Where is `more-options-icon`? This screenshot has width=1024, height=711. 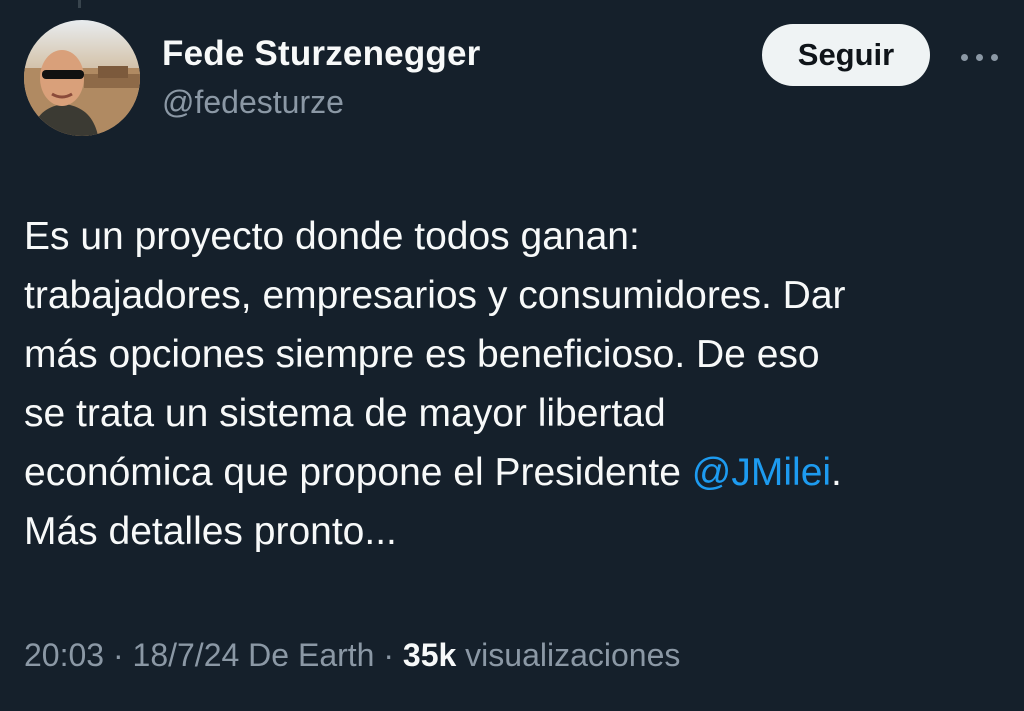 more-options-icon is located at coordinates (979, 57).